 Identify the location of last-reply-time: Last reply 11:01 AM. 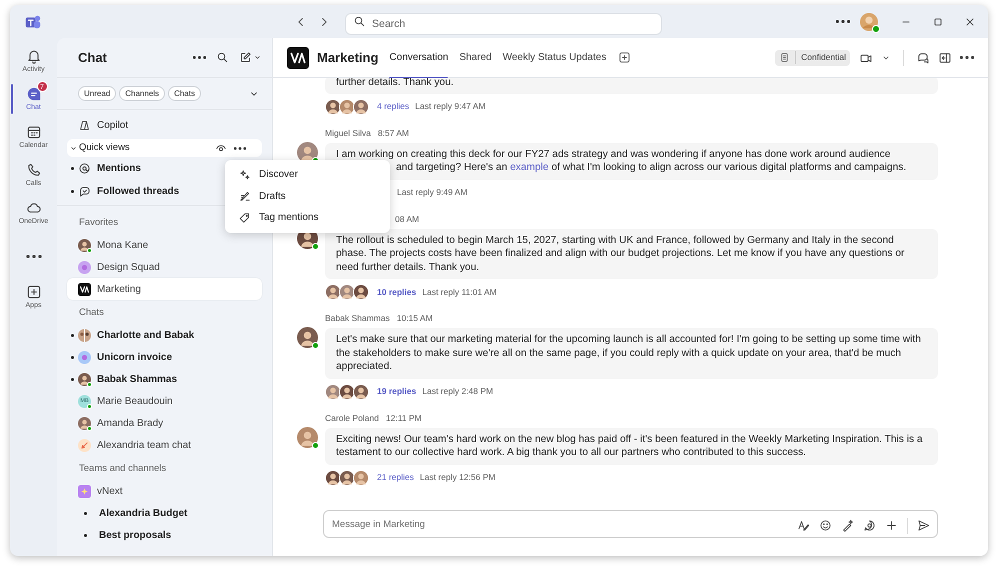
(459, 292).